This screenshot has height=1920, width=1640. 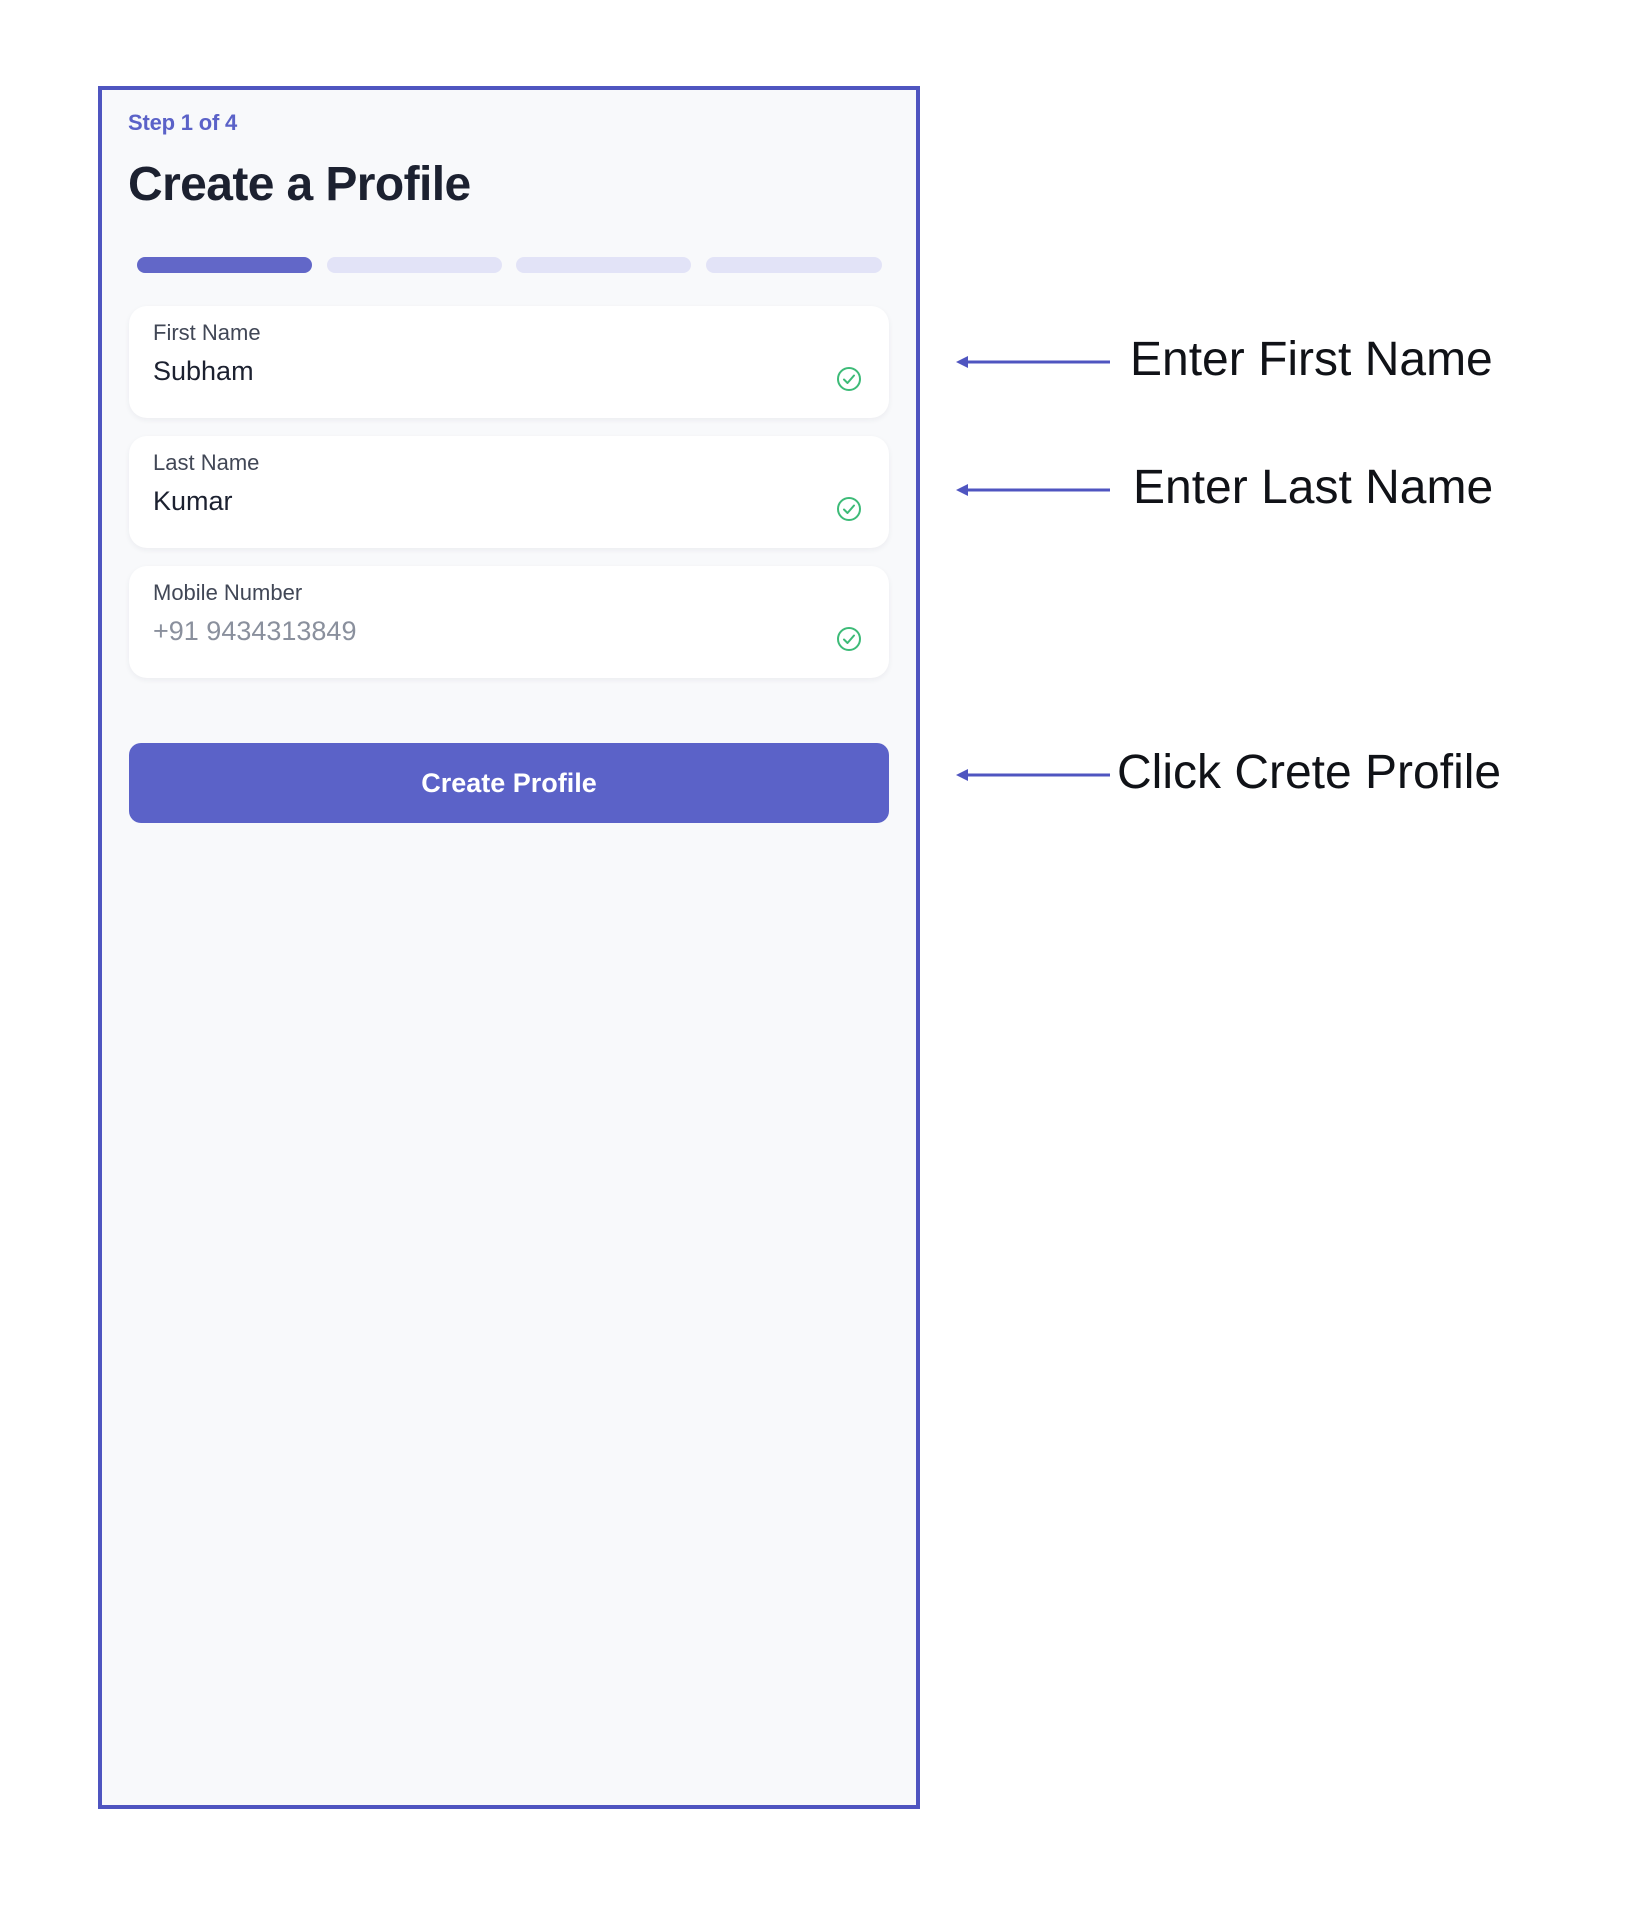 What do you see at coordinates (453, 501) in the screenshot?
I see `last-name-input: Kumar` at bounding box center [453, 501].